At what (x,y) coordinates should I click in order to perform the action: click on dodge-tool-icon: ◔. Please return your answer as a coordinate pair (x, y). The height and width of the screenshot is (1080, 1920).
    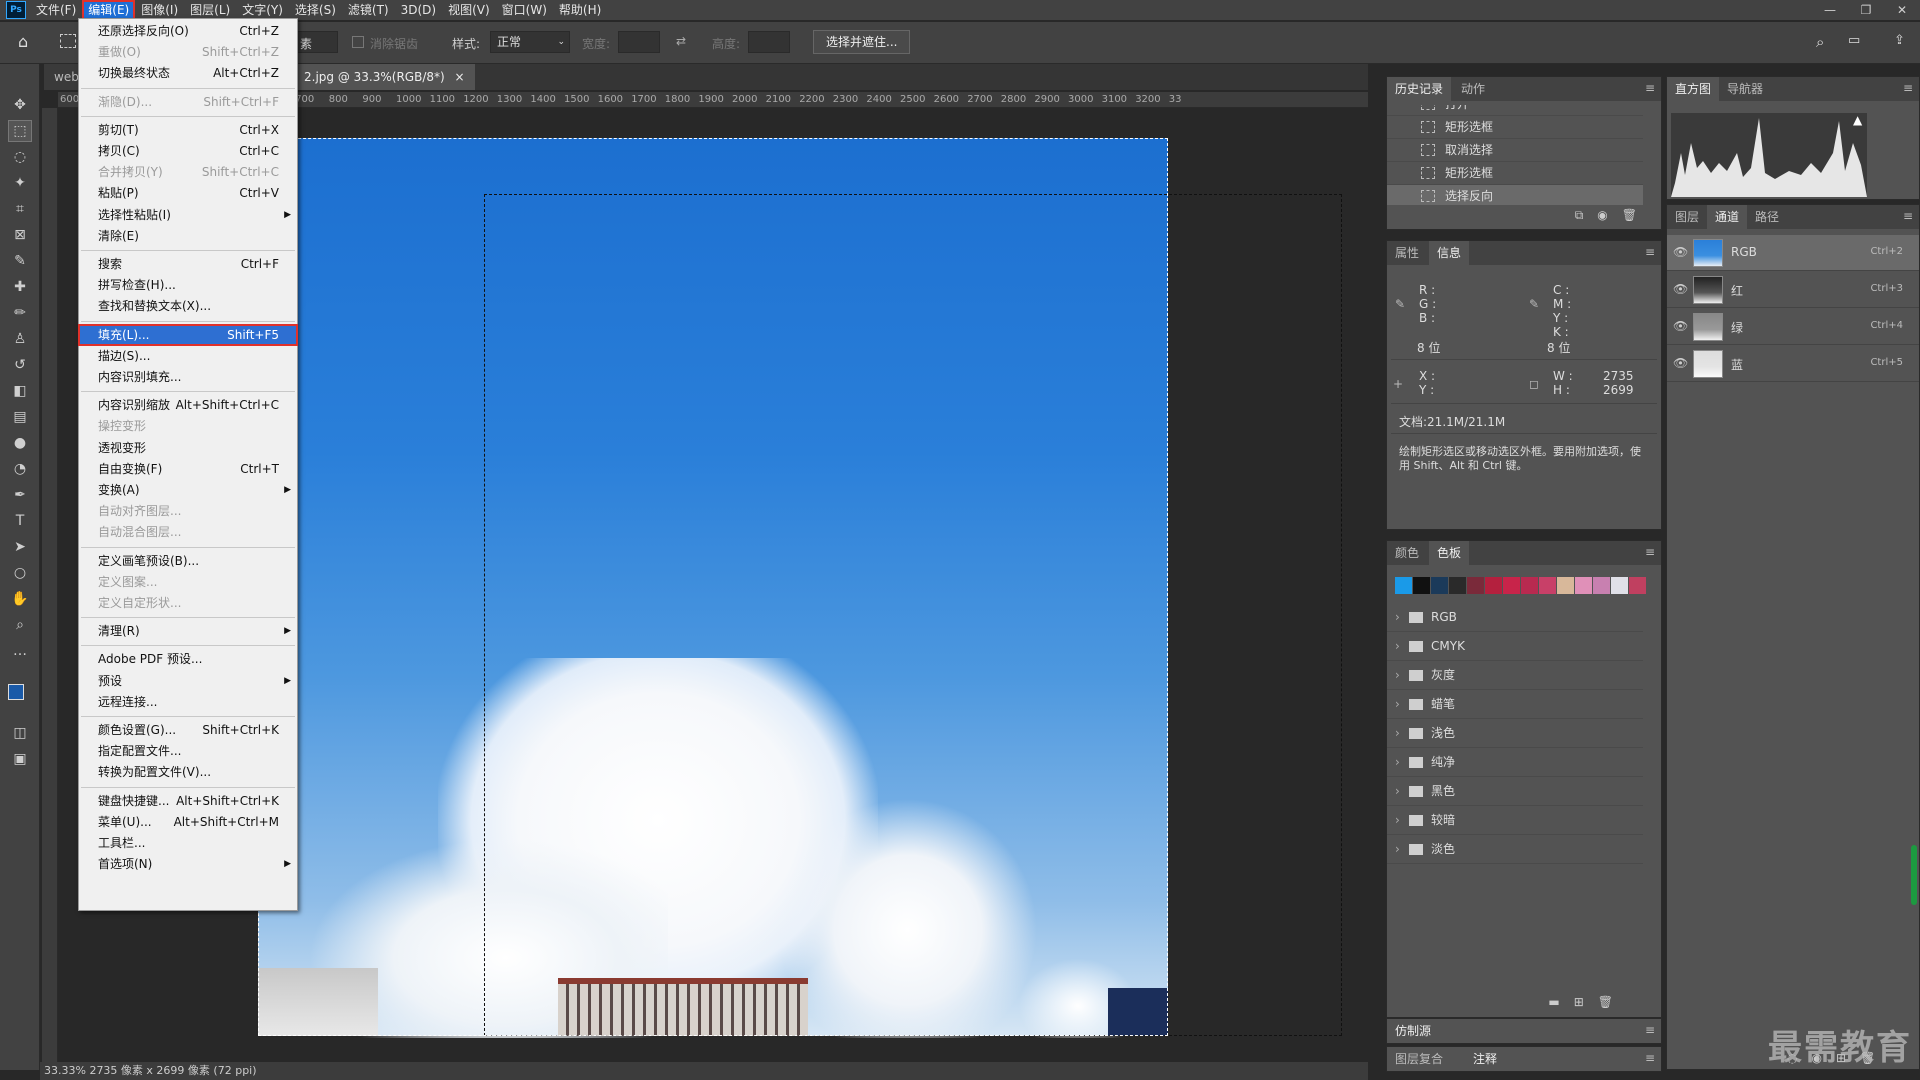
    Looking at the image, I should click on (20, 469).